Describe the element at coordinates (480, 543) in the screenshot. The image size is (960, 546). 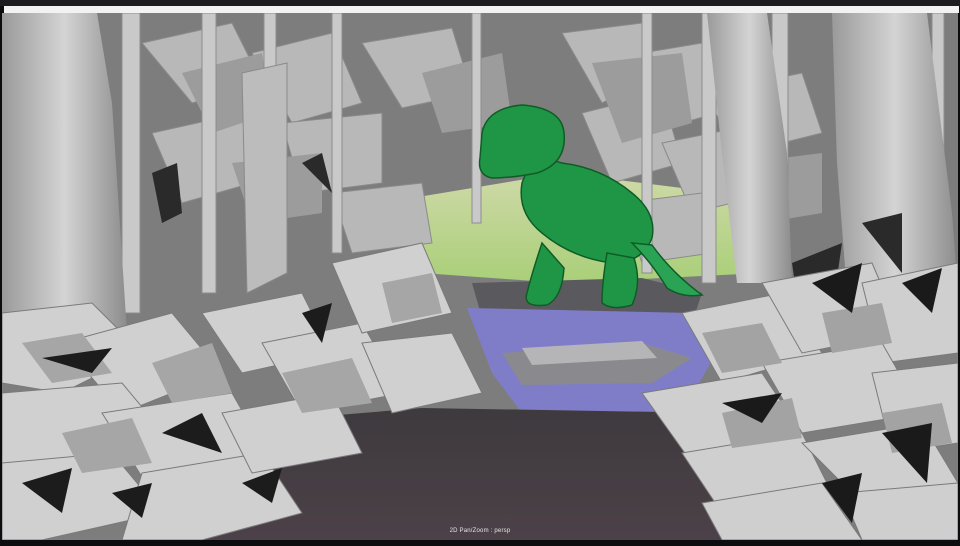
I see `status-bar` at that location.